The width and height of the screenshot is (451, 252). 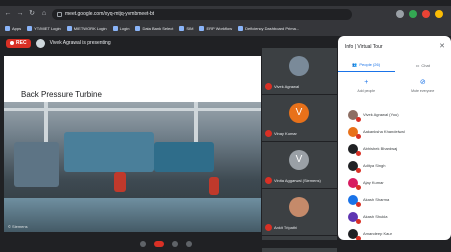 I want to click on tab-people: 👥People (26), so click(x=366, y=65).